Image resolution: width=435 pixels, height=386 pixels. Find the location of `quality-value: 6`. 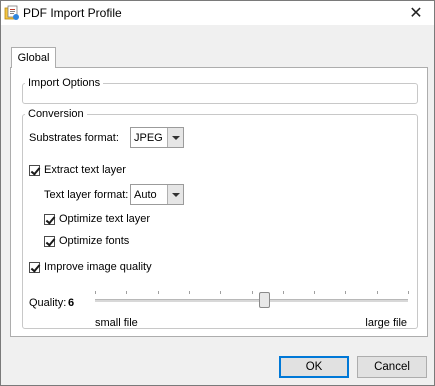

quality-value: 6 is located at coordinates (71, 303).